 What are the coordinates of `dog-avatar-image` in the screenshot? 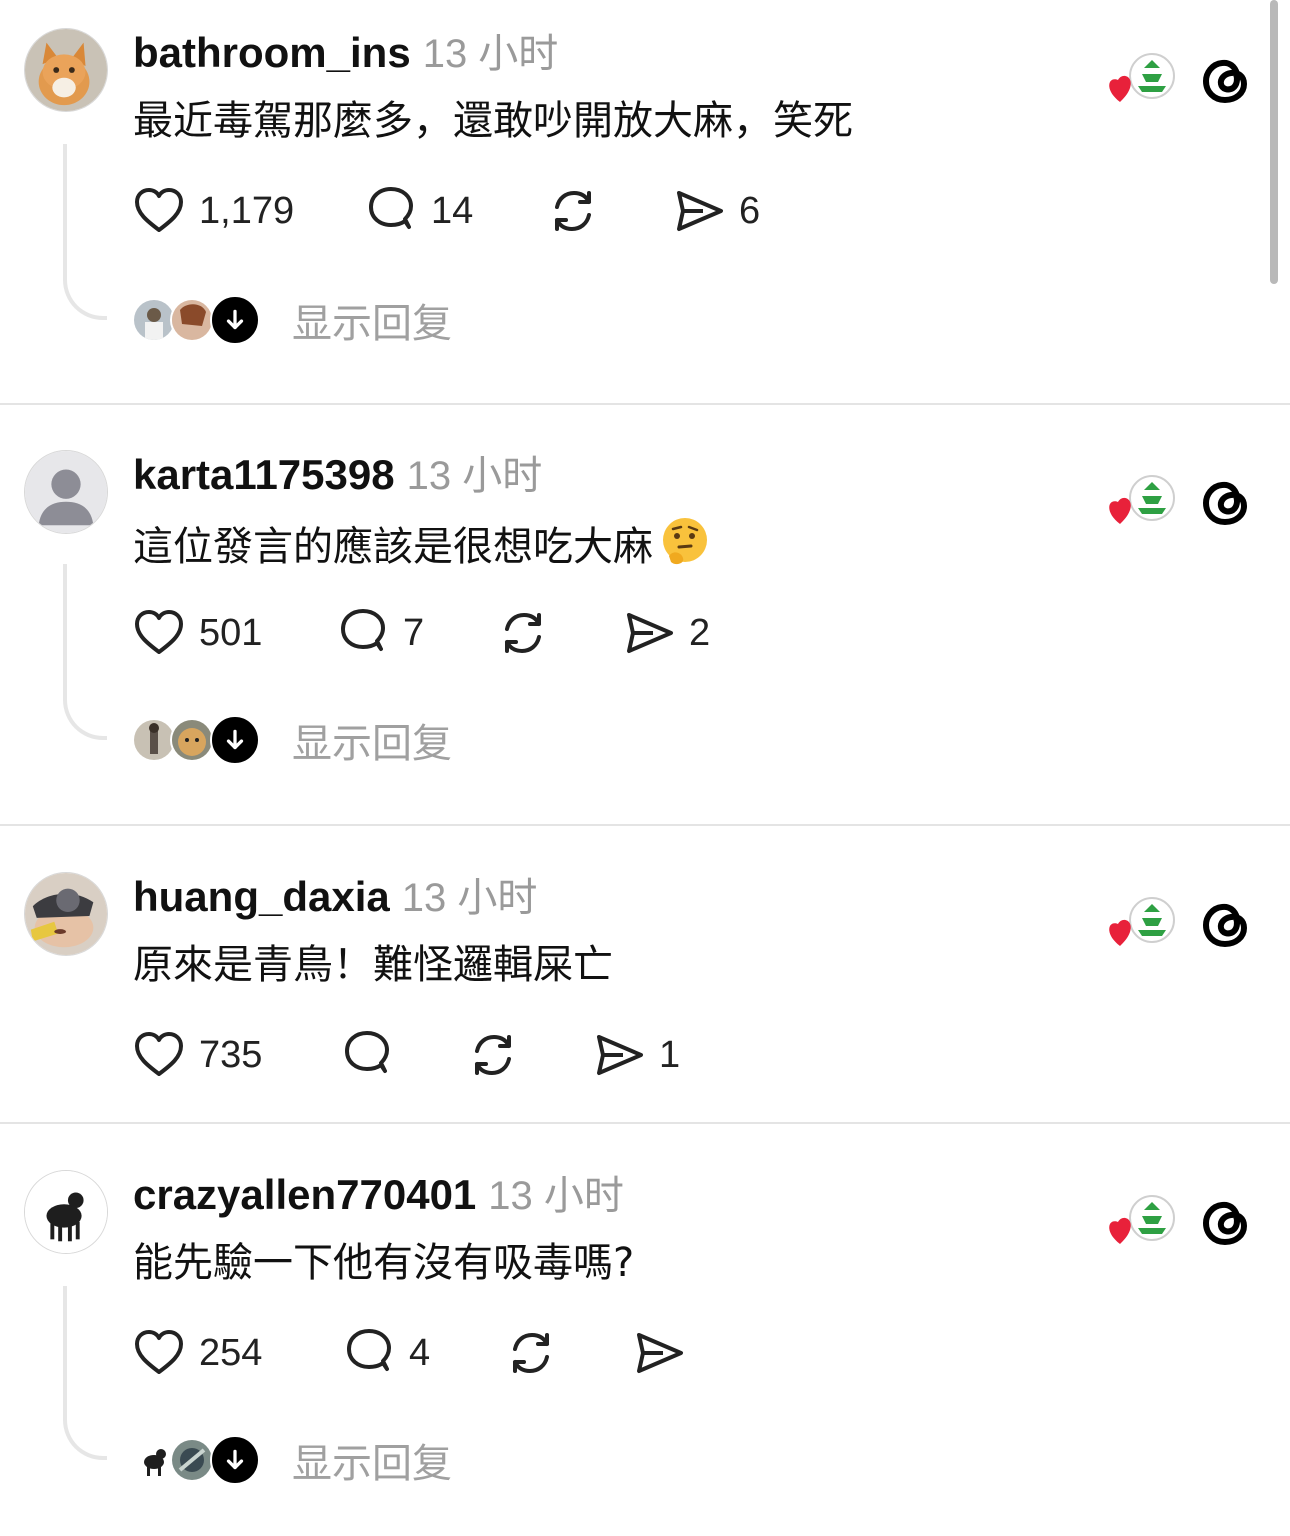 It's located at (66, 1212).